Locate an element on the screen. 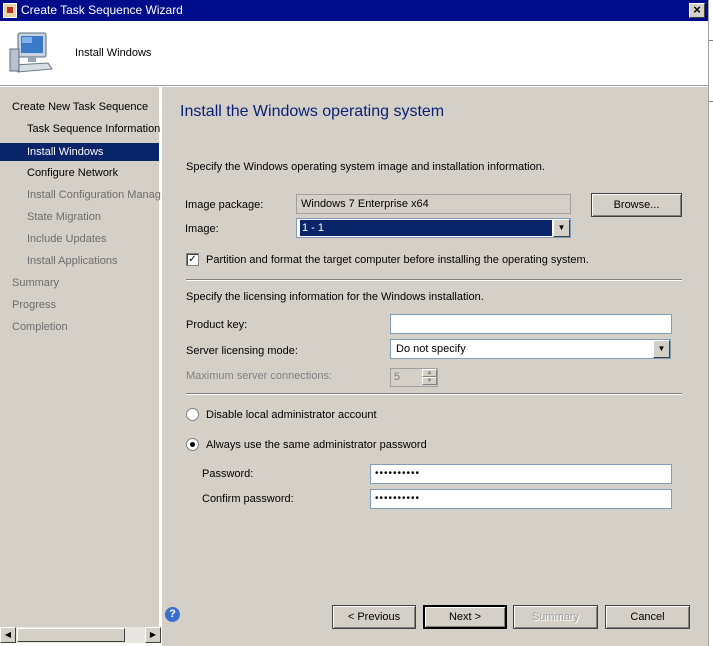 This screenshot has width=713, height=646. computer-icon is located at coordinates (31, 52).